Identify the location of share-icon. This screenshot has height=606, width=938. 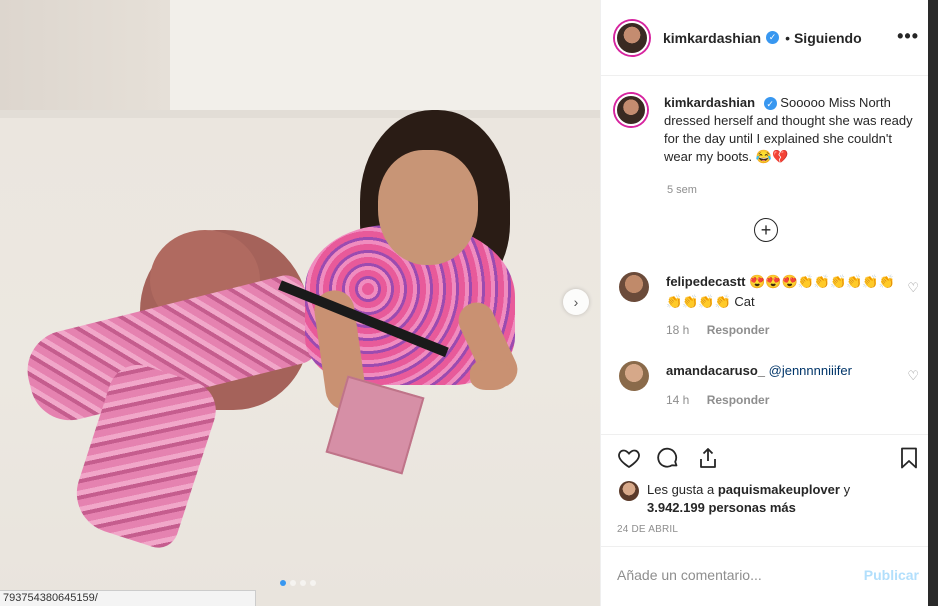
(708, 461).